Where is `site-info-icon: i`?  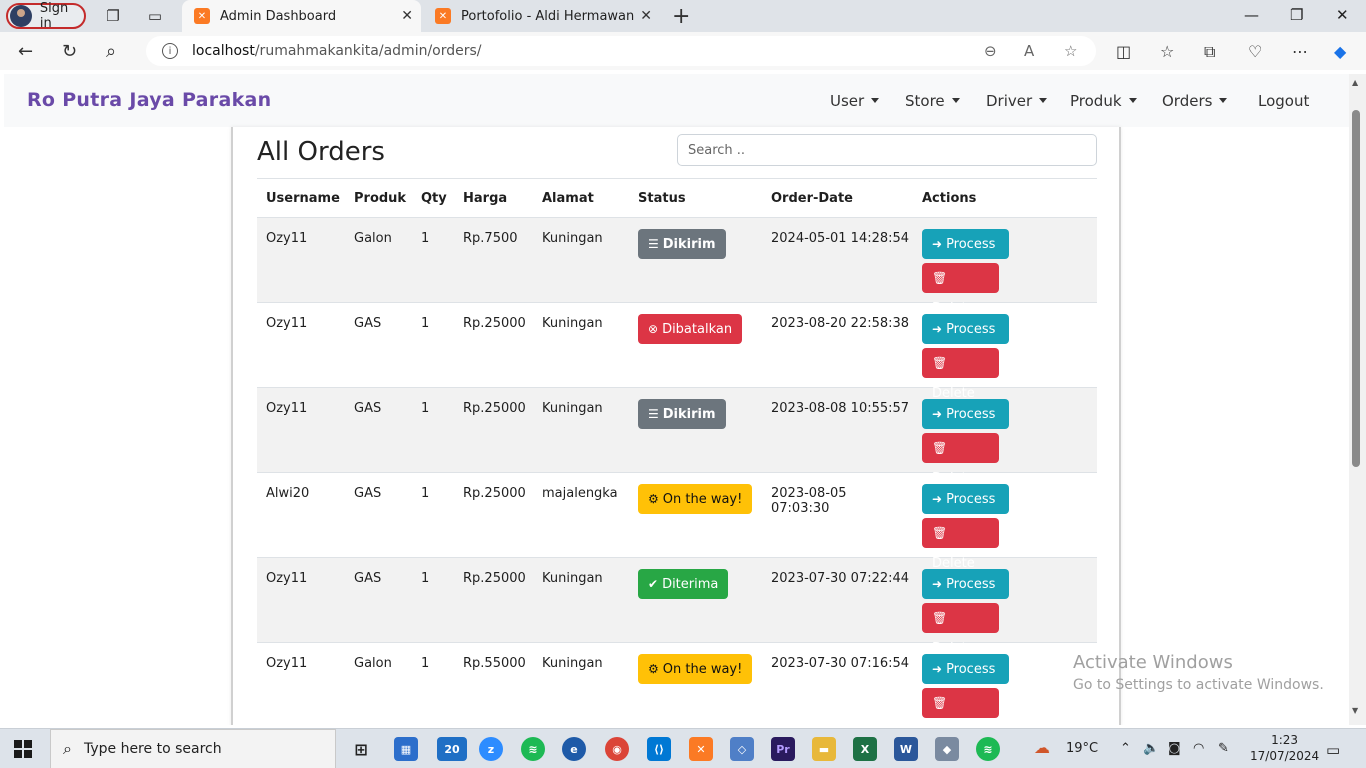 site-info-icon: i is located at coordinates (170, 51).